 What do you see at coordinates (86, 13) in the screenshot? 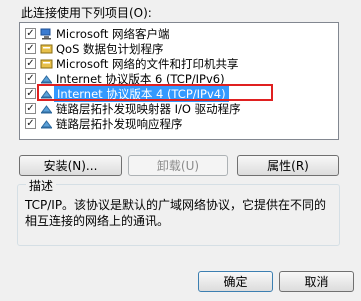
I see `items-list-header: 此连接使用下列项目(O):` at bounding box center [86, 13].